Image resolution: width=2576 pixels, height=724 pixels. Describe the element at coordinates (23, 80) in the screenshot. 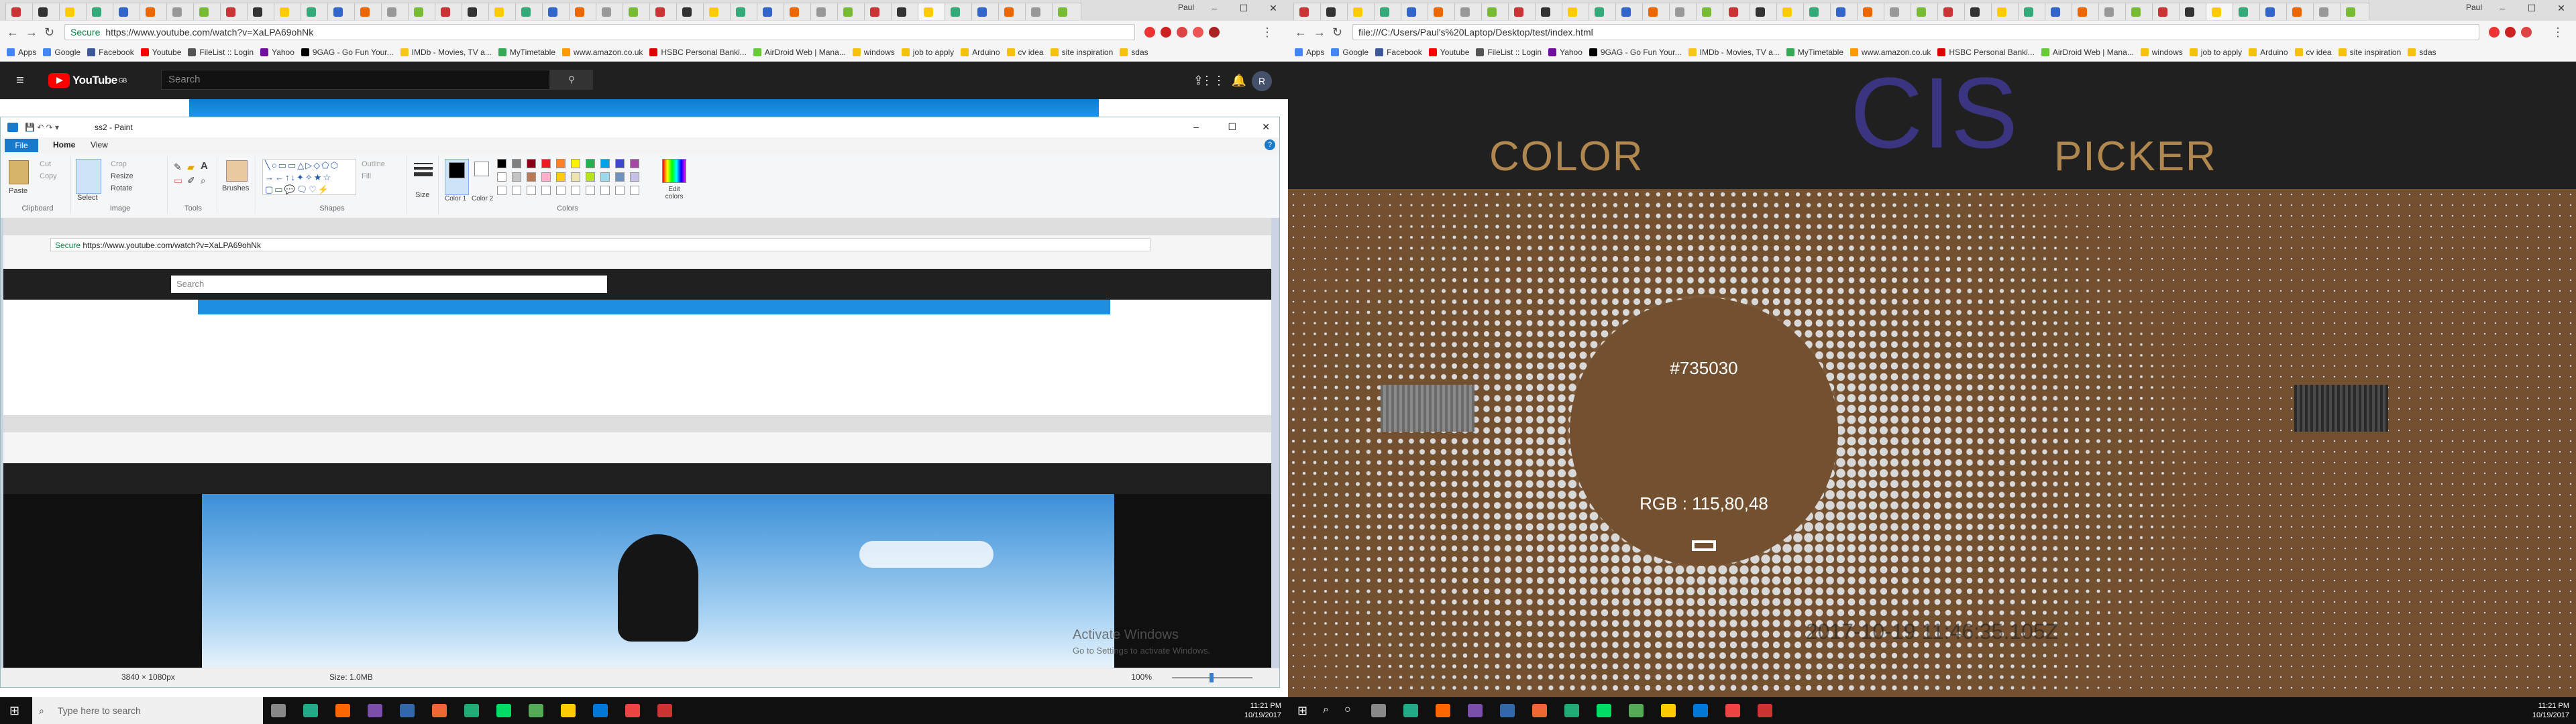

I see `hamburger-icon: ≡` at that location.